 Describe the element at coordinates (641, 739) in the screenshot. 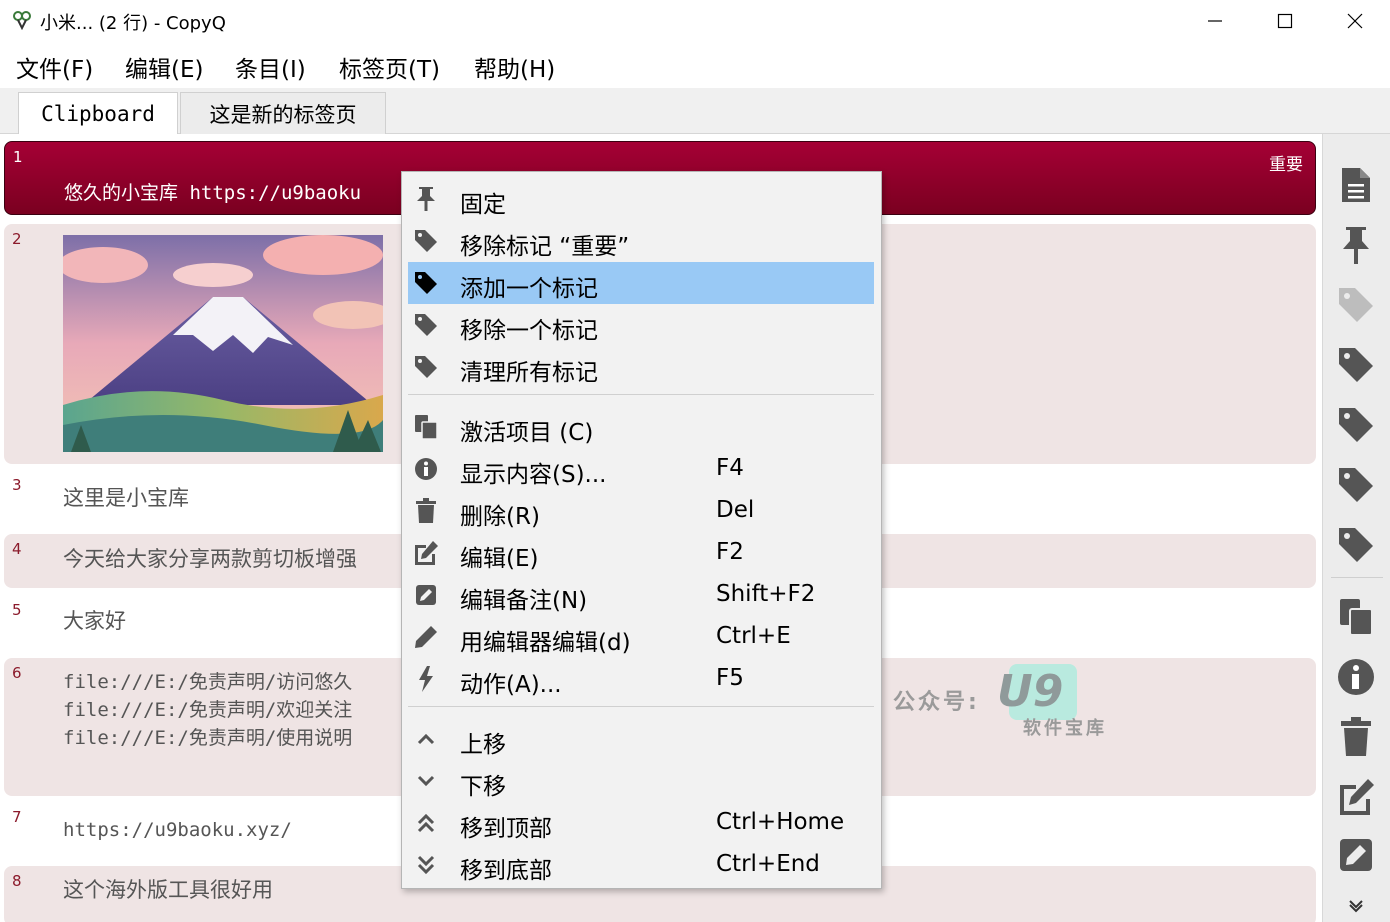

I see `ctx-move-up: 上移` at that location.